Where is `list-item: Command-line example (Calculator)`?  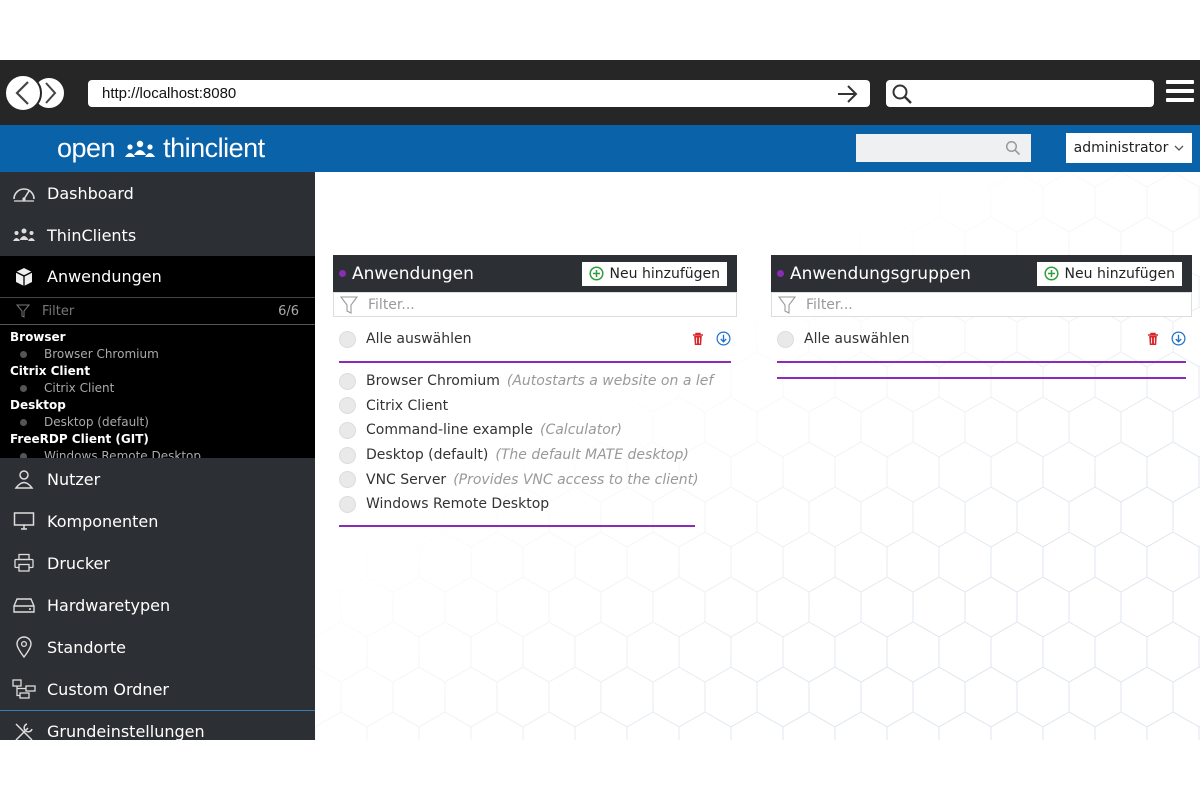 list-item: Command-line example (Calculator) is located at coordinates (535, 430).